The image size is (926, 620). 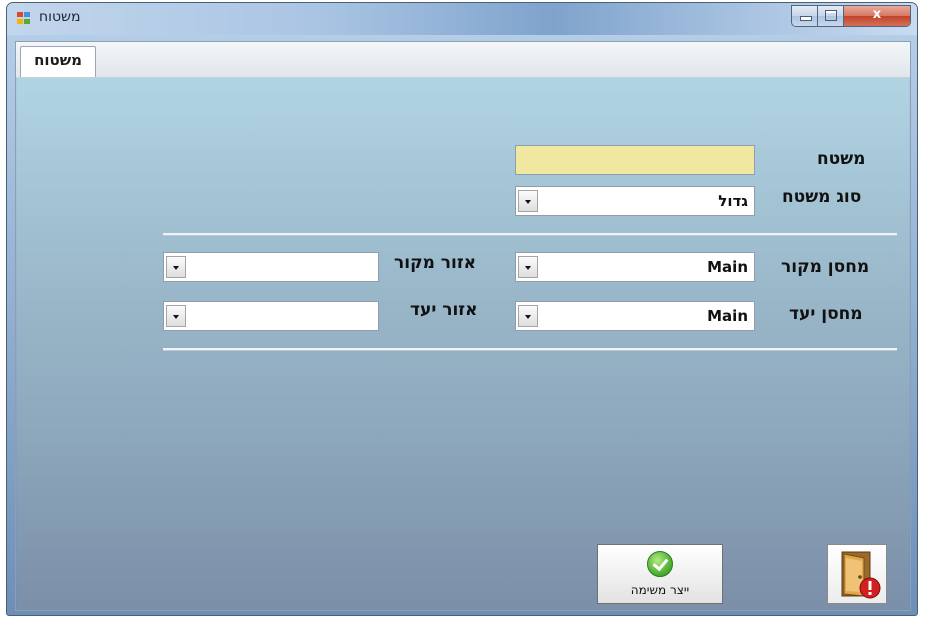 What do you see at coordinates (463, 60) in the screenshot?
I see `tab-strip: משטוח` at bounding box center [463, 60].